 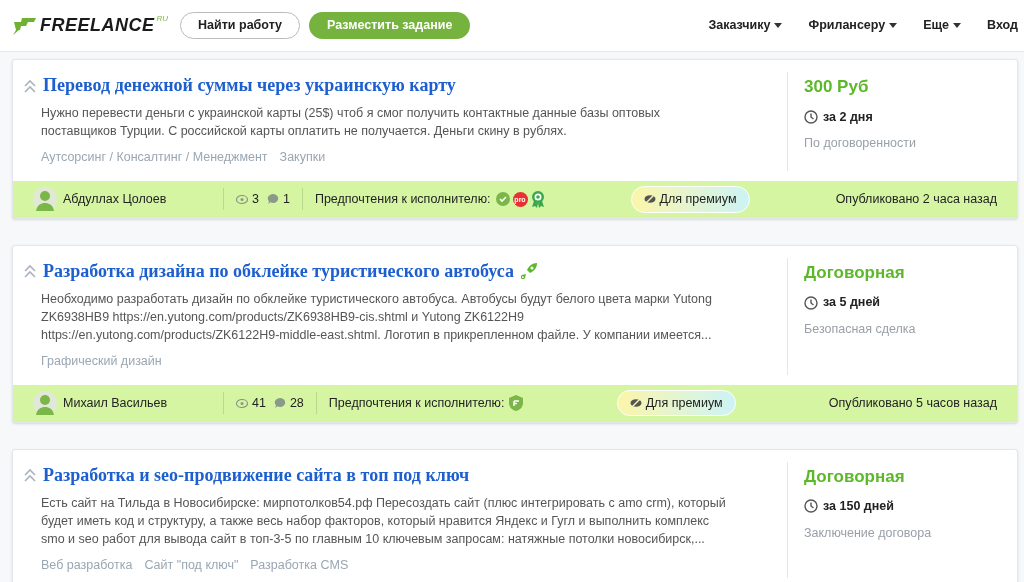 I want to click on project-description: Нужно перевести деньги с украинской карты (25$) чтоб я смог получить контактные данные базы оптовых поставщиков Турции. С российской карты оплатить не получается. Деньги скину в рублях., so click(x=351, y=122).